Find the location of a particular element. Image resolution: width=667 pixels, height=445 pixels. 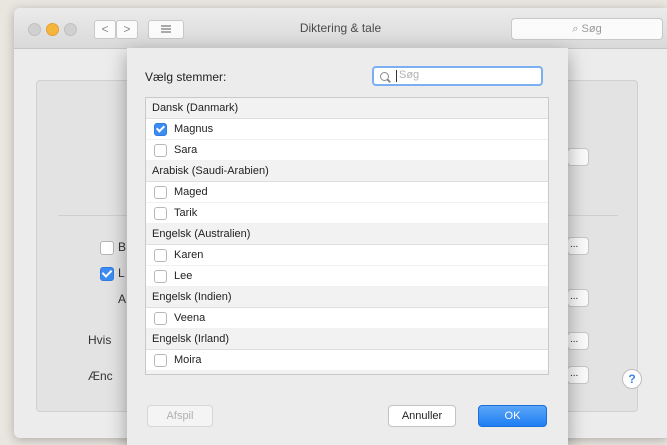

voice-name: Veena is located at coordinates (190, 318).